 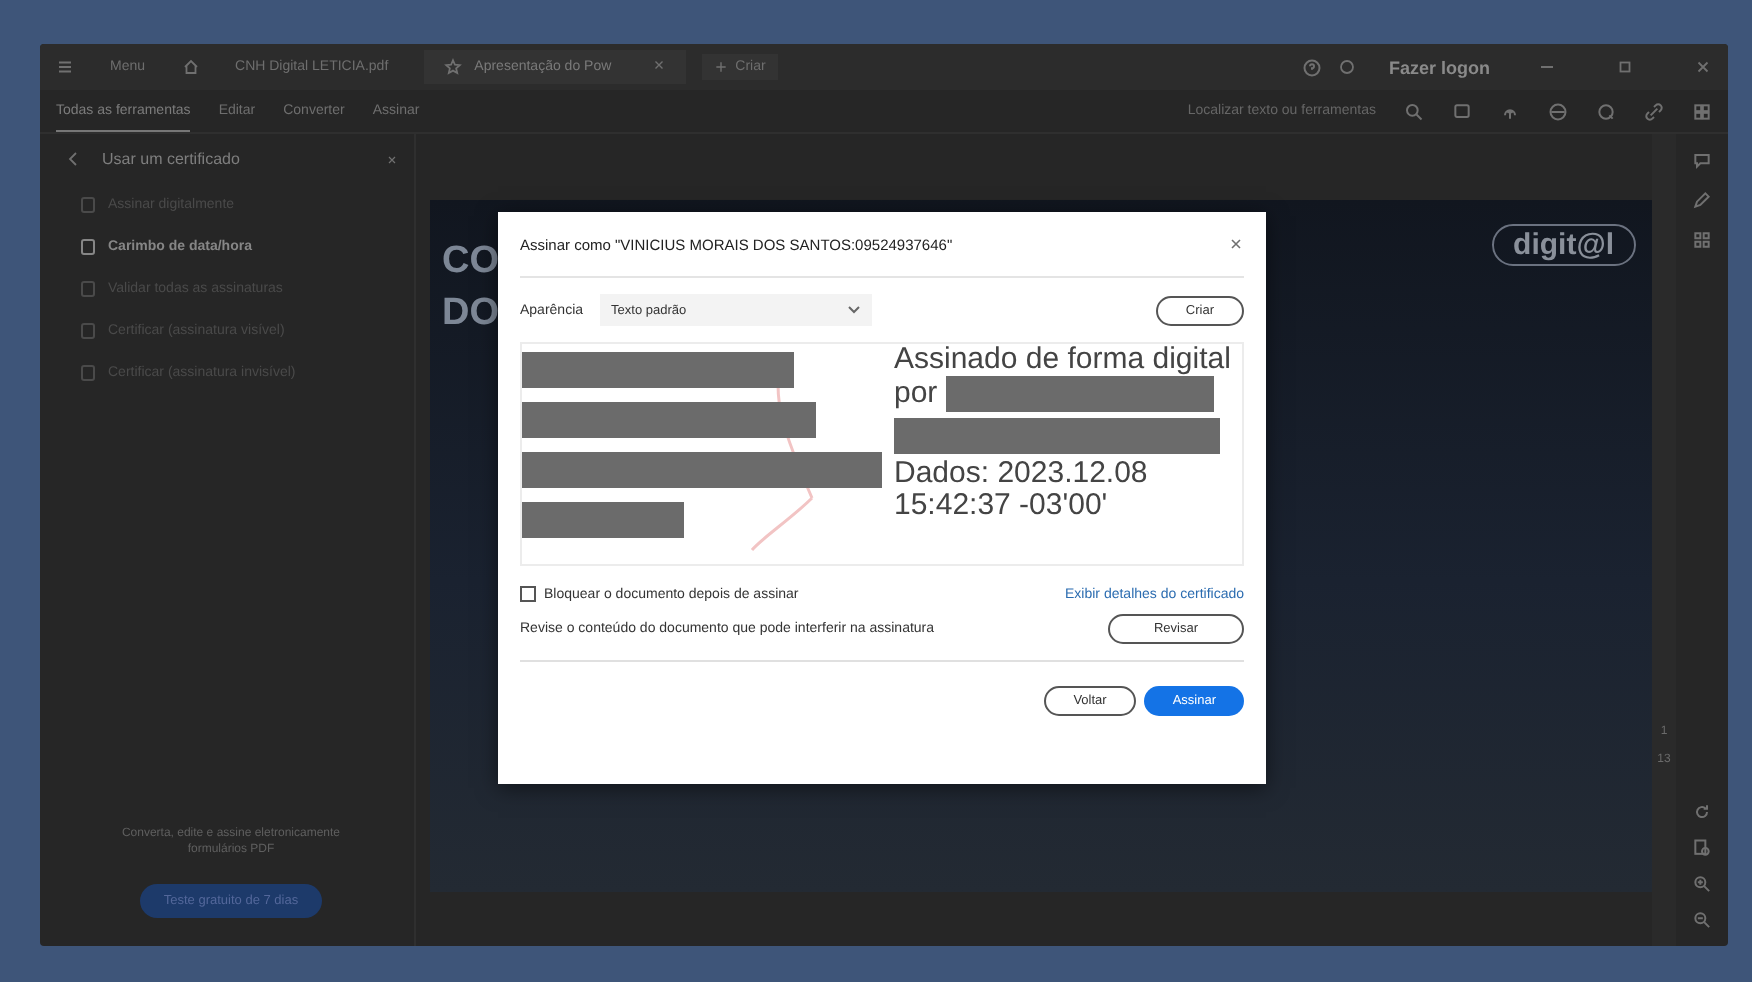 What do you see at coordinates (1654, 111) in the screenshot?
I see `link-icon` at bounding box center [1654, 111].